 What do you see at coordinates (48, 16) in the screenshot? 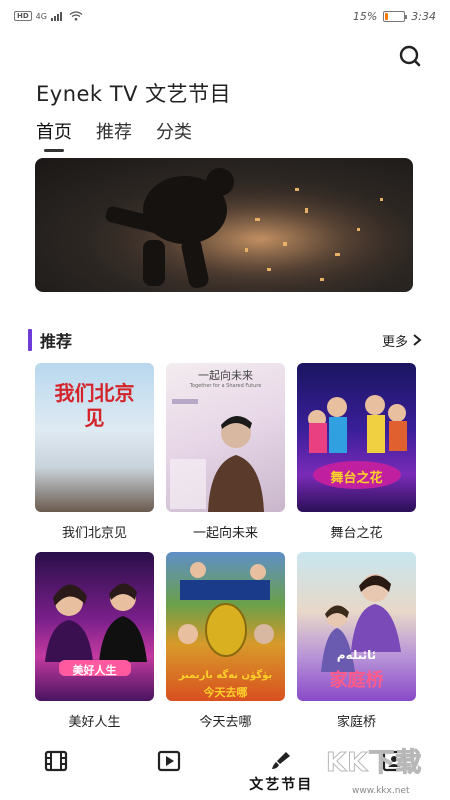
I see `status-left: HD 4G` at bounding box center [48, 16].